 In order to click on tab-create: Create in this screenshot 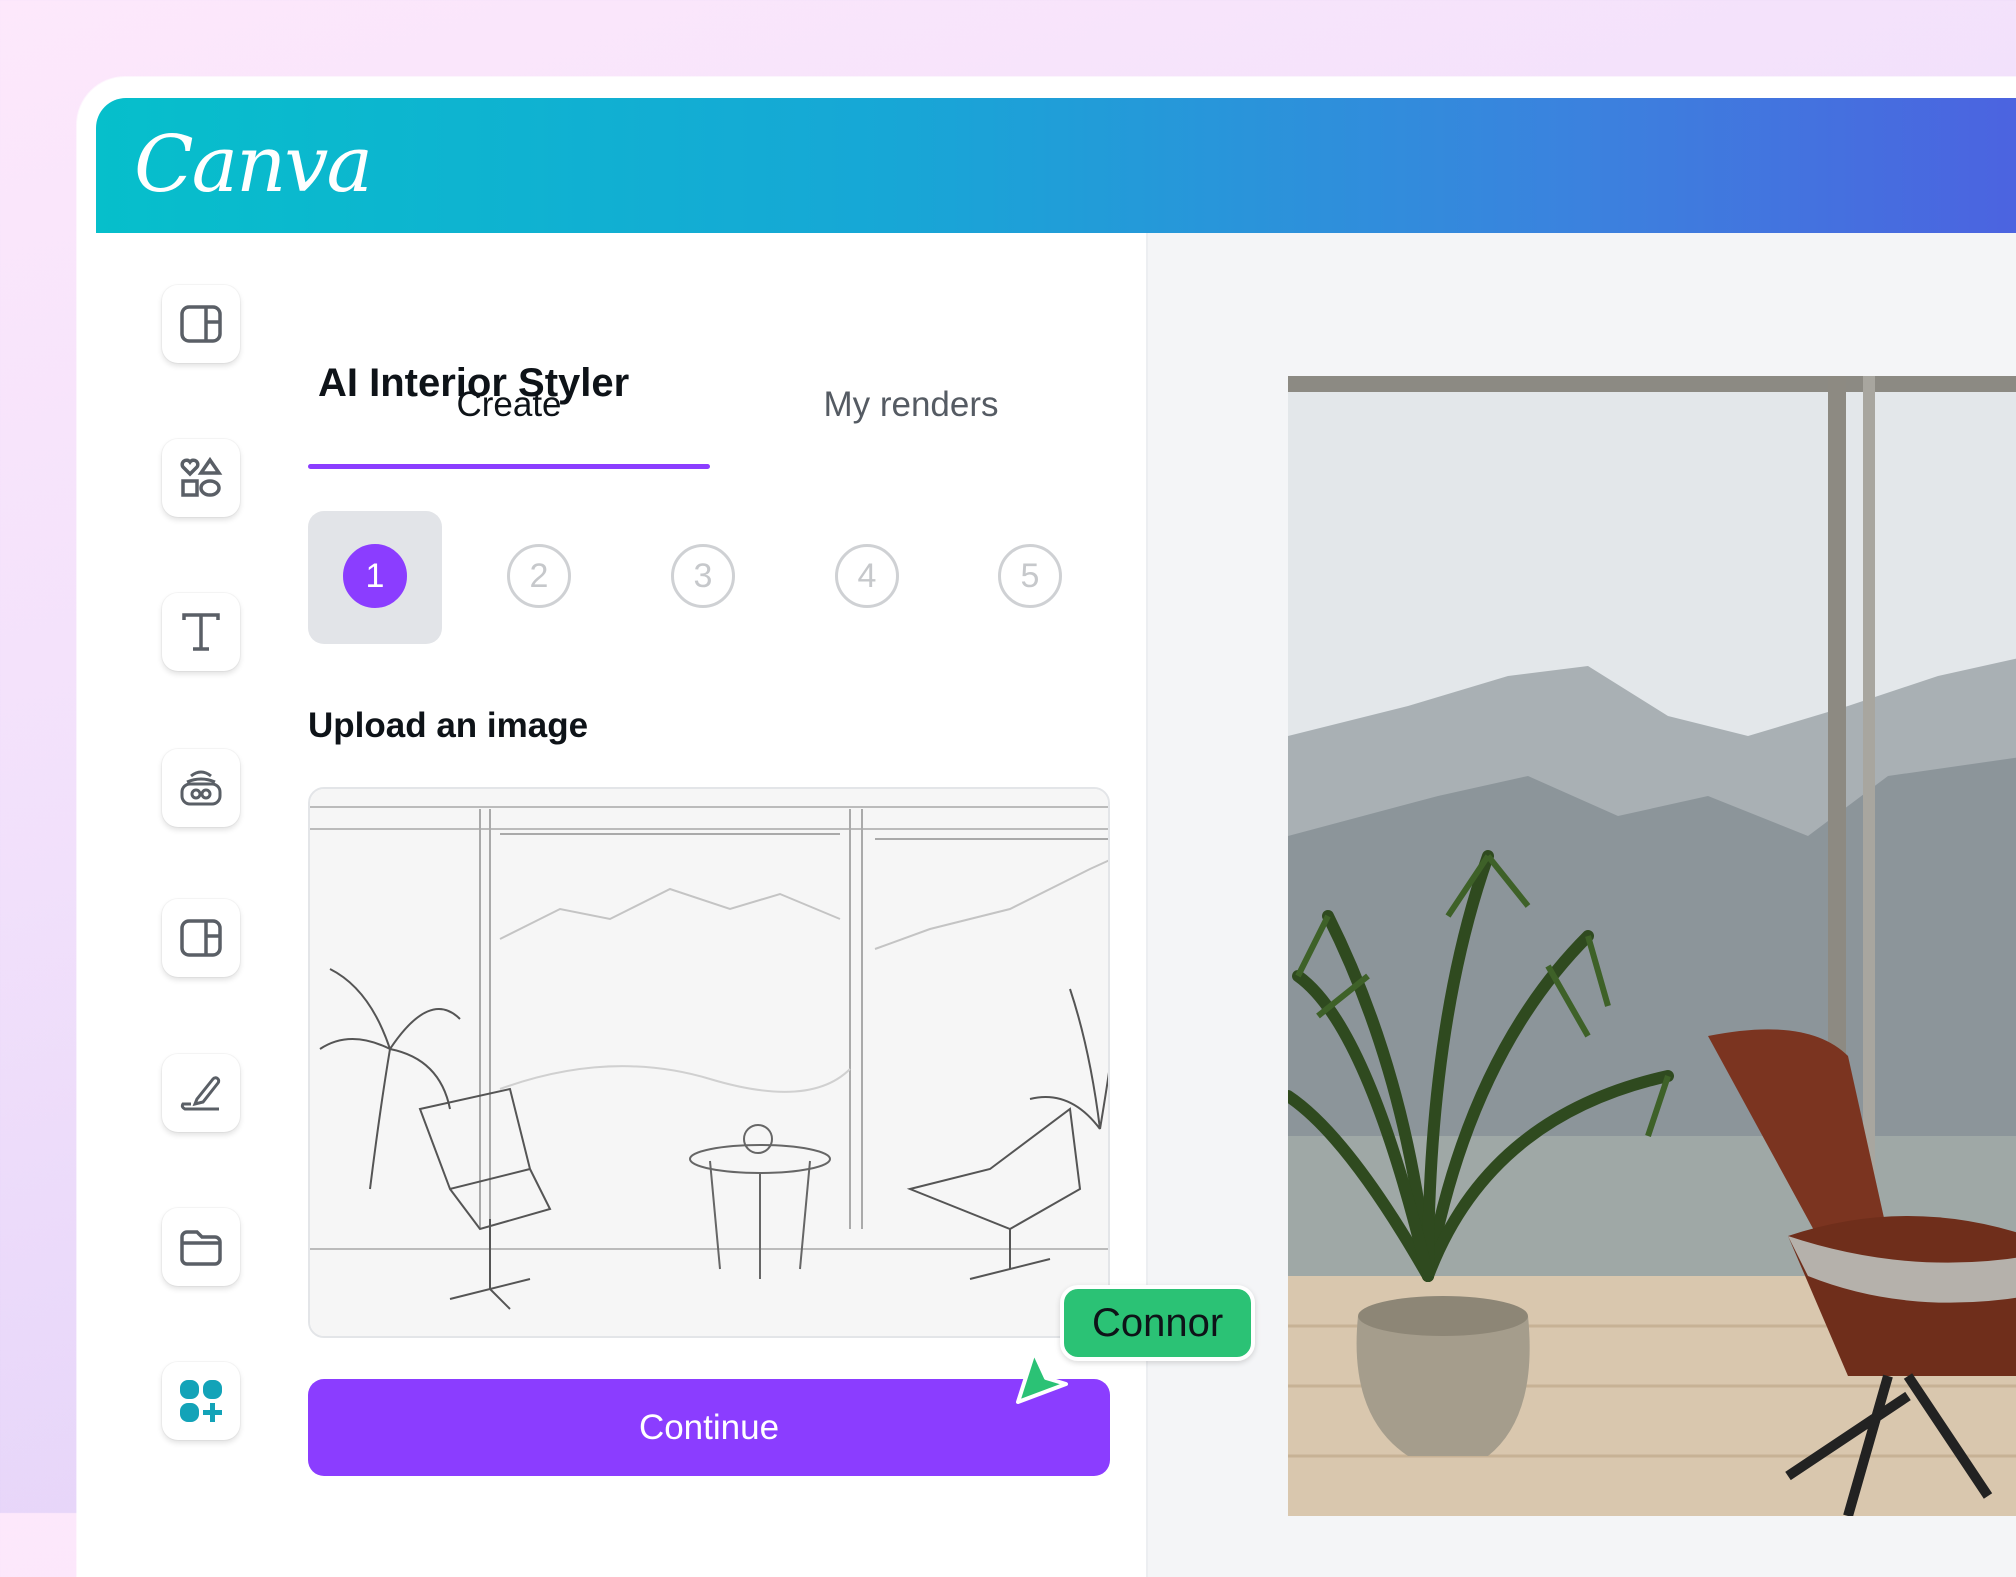, I will do `click(509, 405)`.